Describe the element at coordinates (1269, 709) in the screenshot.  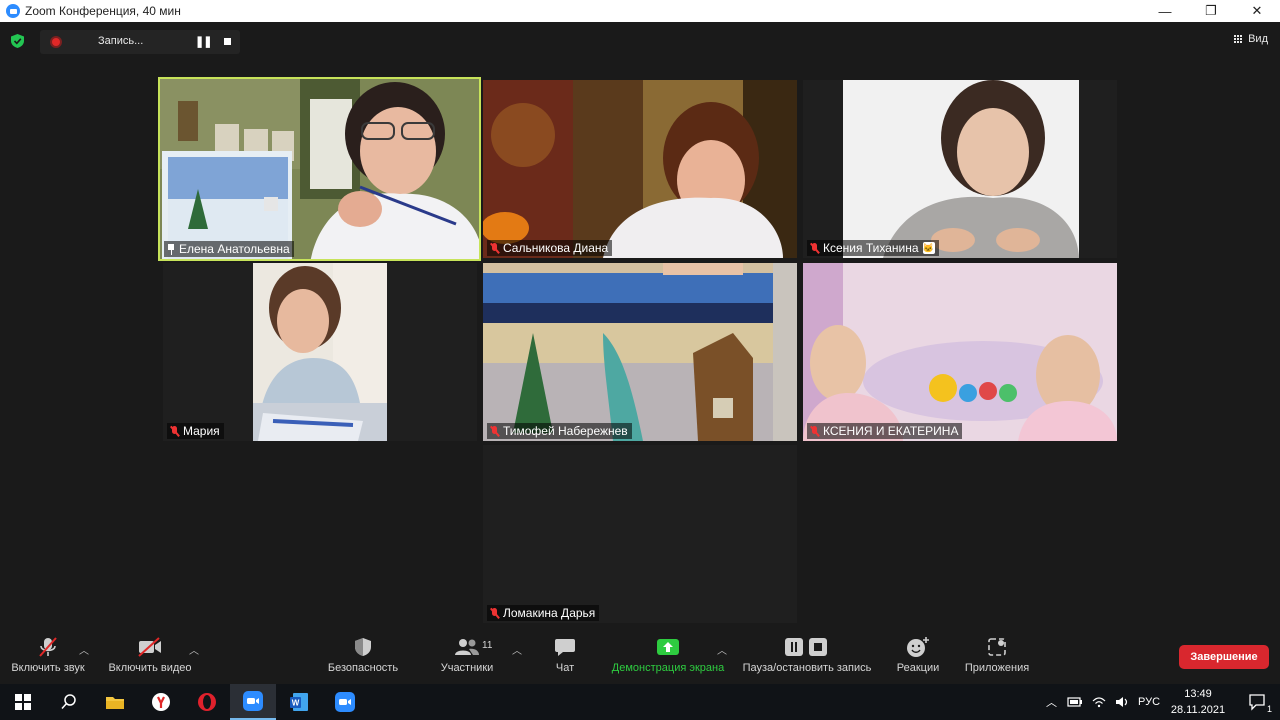
I see `notifications-count: 1` at that location.